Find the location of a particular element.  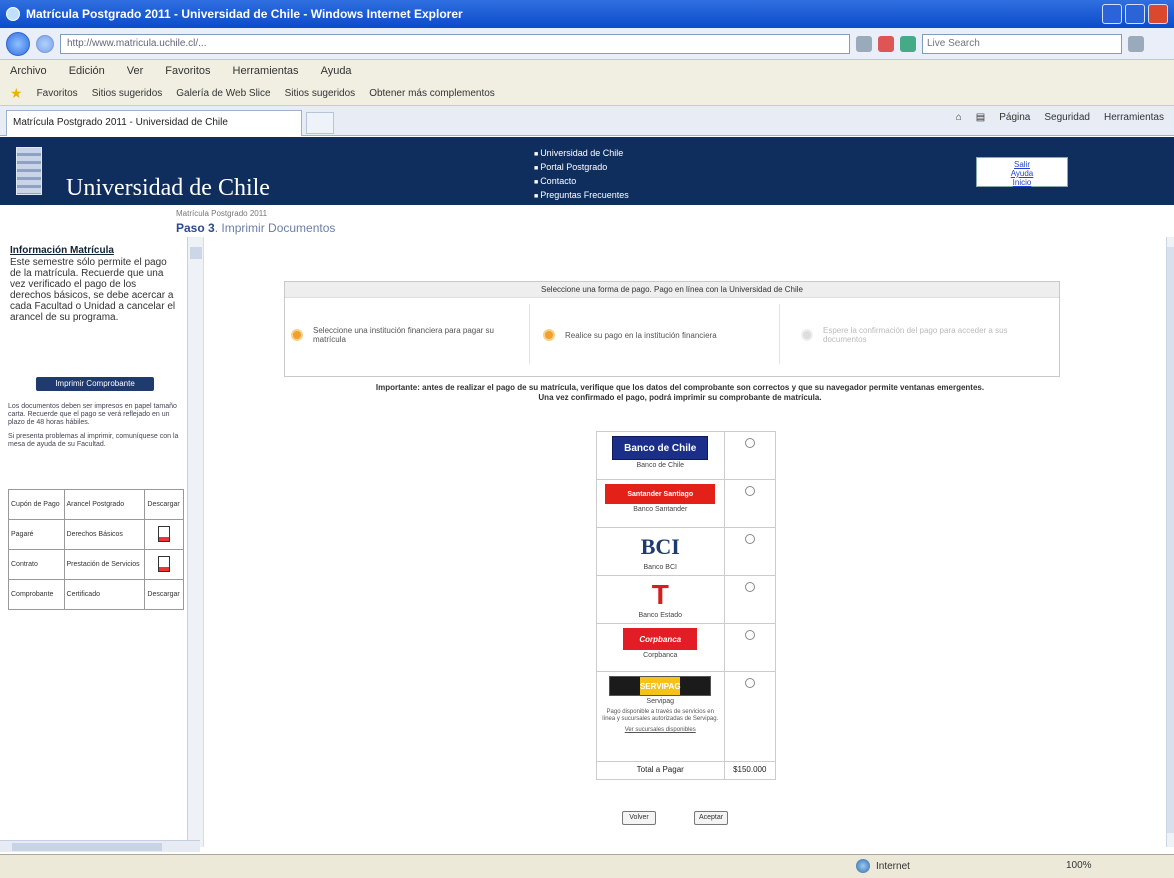

banco-estado-logo: T is located at coordinates (660, 594).